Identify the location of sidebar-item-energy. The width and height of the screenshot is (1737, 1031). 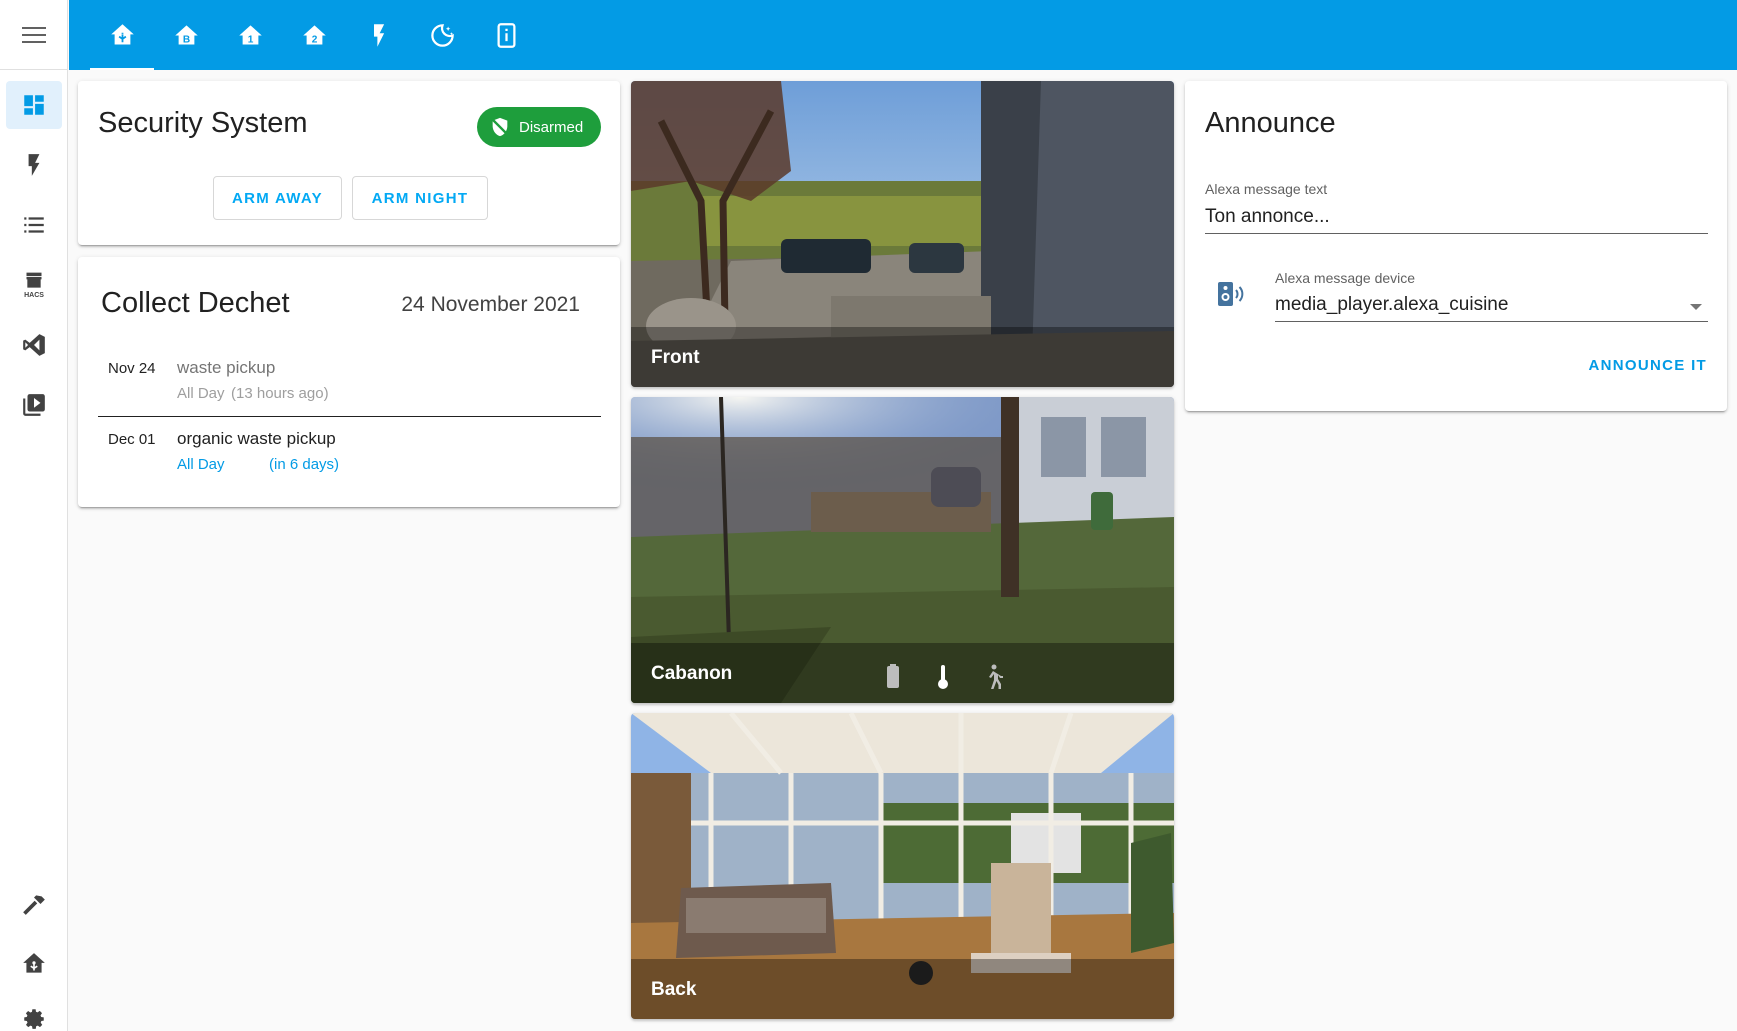
(34, 165).